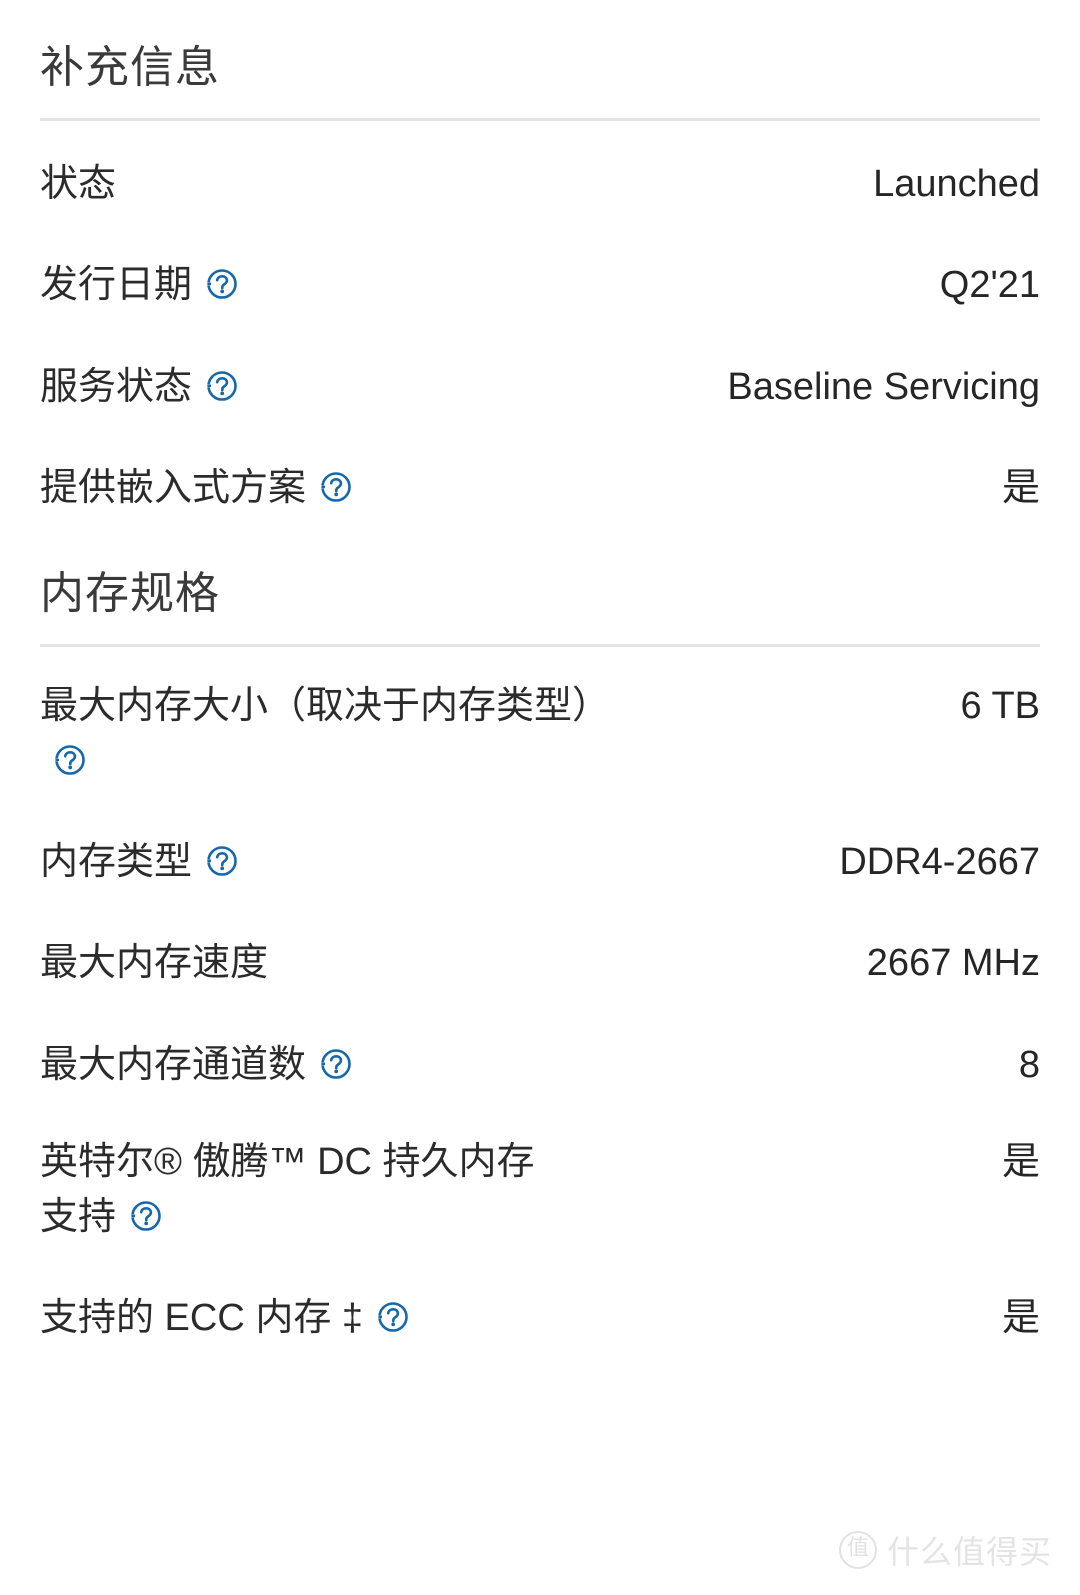  Describe the element at coordinates (1000, 706) in the screenshot. I see `spec-value: 6 TB` at that location.